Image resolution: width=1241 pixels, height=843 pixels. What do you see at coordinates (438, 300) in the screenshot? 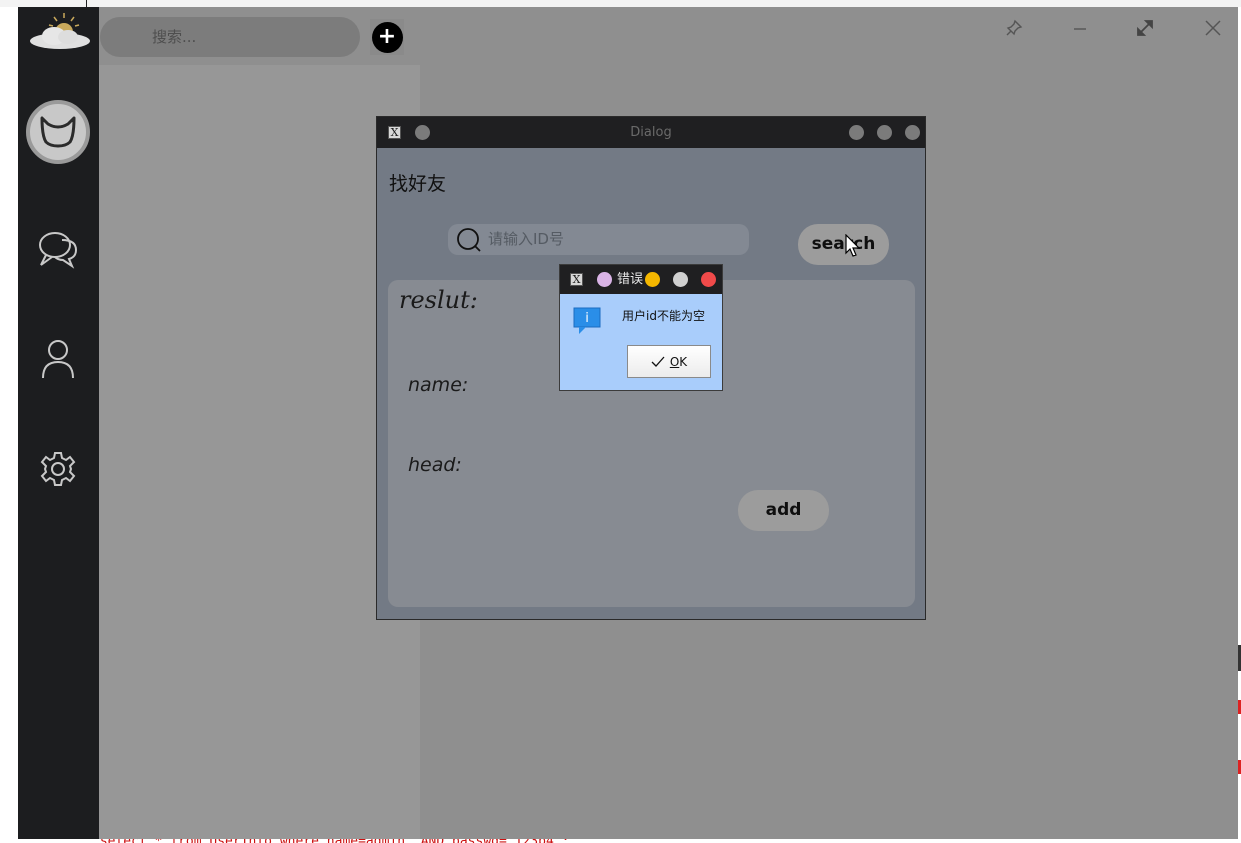
I see `result-title: reslut:` at bounding box center [438, 300].